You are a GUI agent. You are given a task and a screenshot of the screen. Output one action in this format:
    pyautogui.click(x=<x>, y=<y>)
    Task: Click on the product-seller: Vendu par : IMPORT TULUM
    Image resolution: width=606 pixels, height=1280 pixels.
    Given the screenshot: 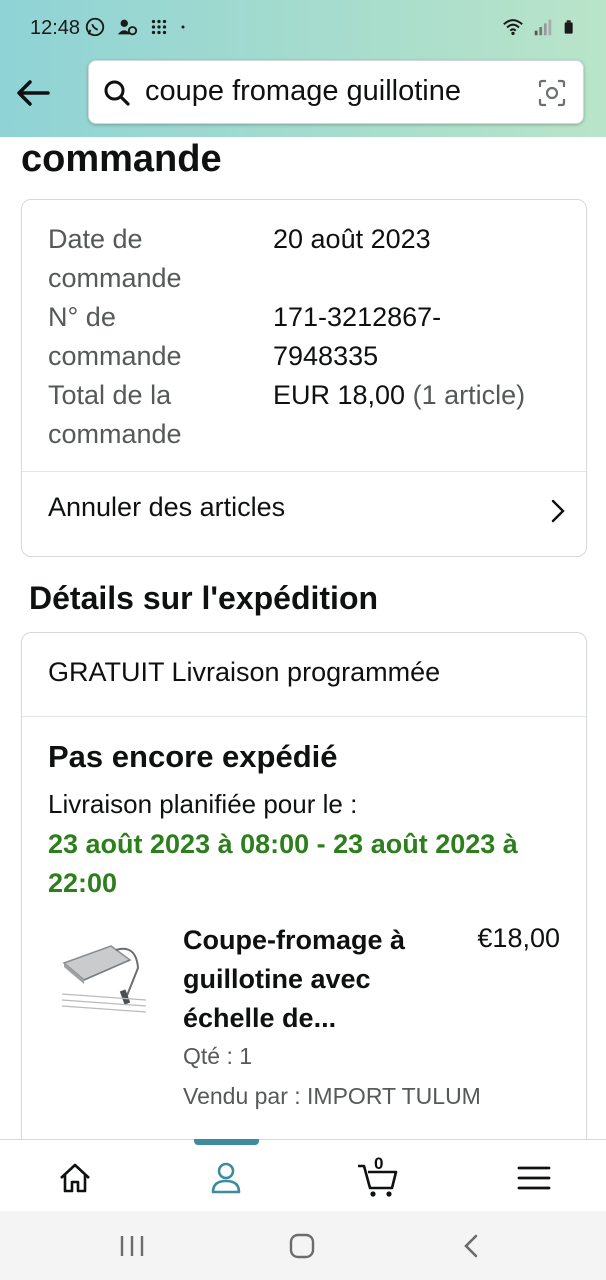 What is the action you would take?
    pyautogui.click(x=332, y=1096)
    